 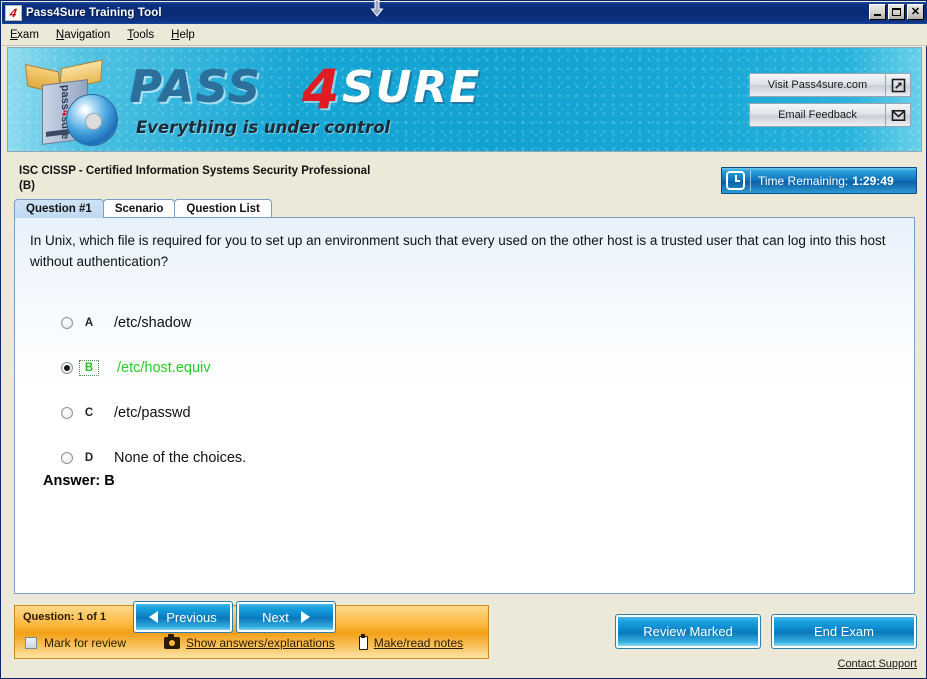 I want to click on end-exam-button: End Exam, so click(x=844, y=631).